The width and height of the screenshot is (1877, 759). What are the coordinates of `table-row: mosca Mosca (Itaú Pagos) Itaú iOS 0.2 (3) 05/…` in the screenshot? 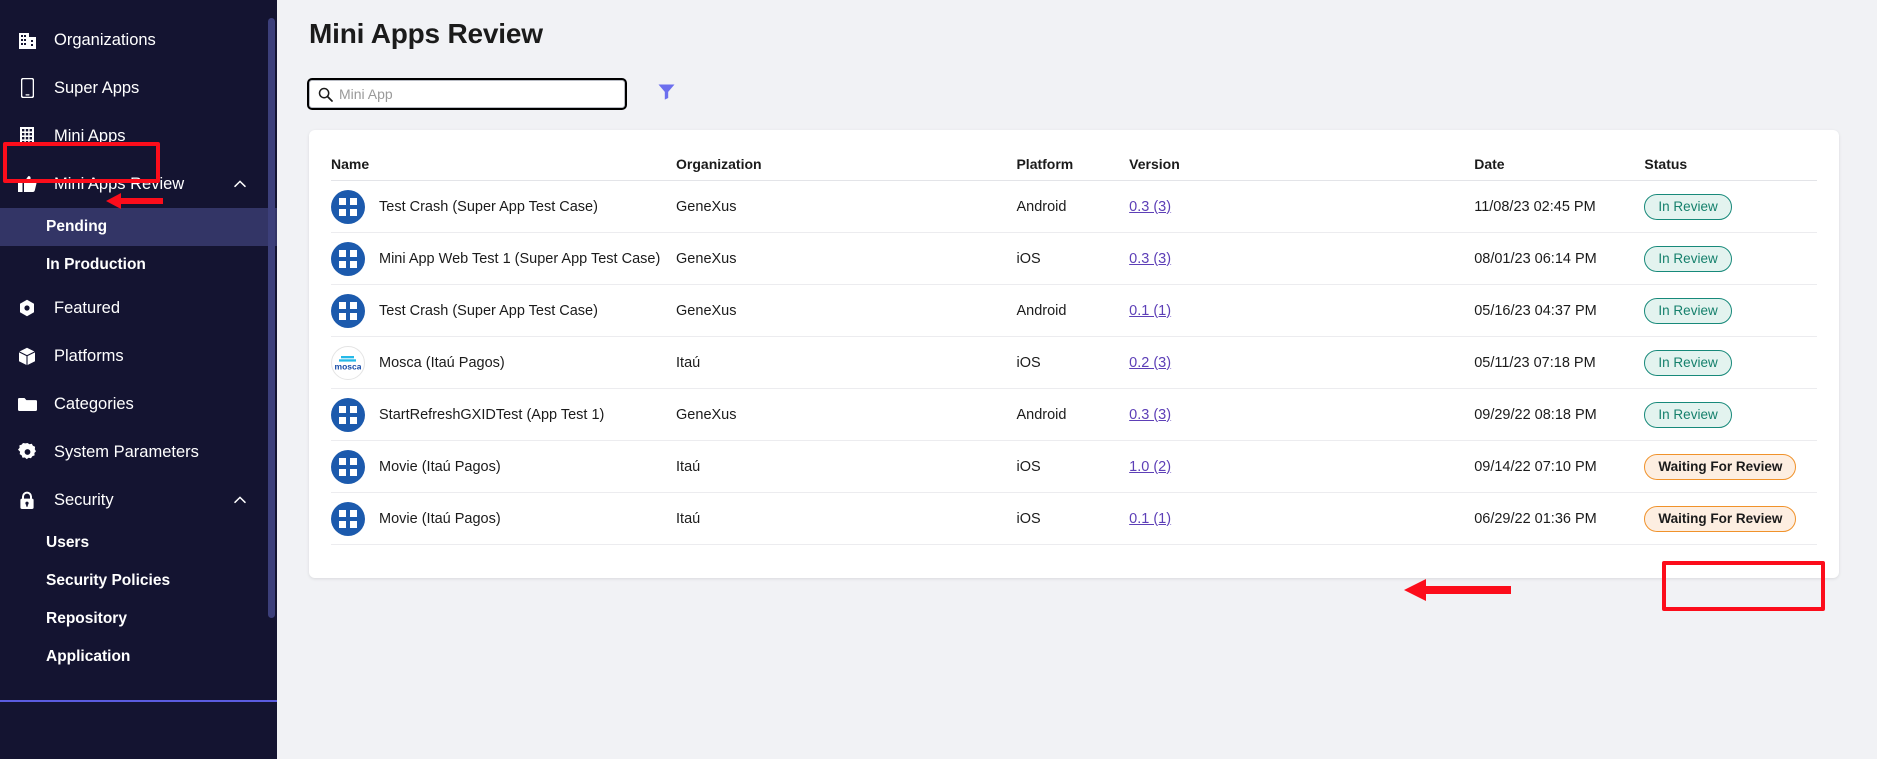 It's located at (1074, 362).